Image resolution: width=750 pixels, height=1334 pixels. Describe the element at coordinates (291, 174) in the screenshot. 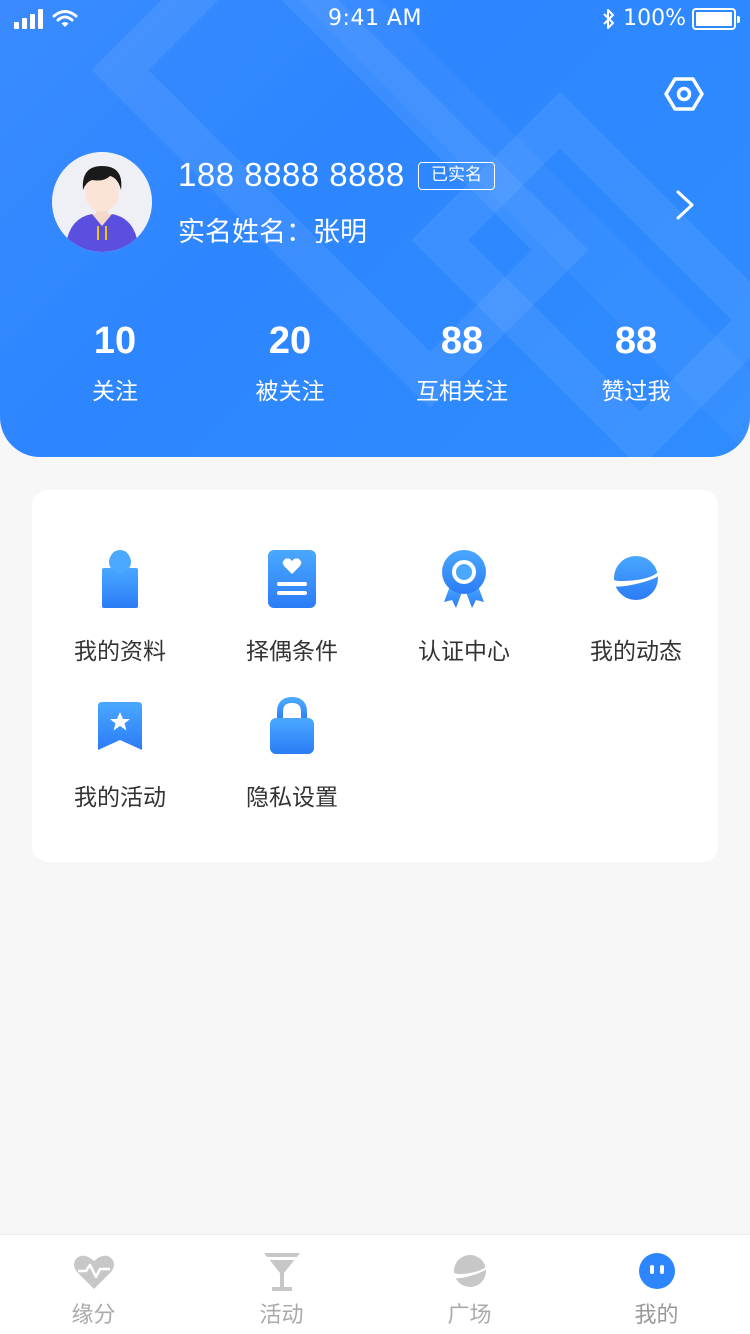

I see `phone-number: 188 8888 8888` at that location.